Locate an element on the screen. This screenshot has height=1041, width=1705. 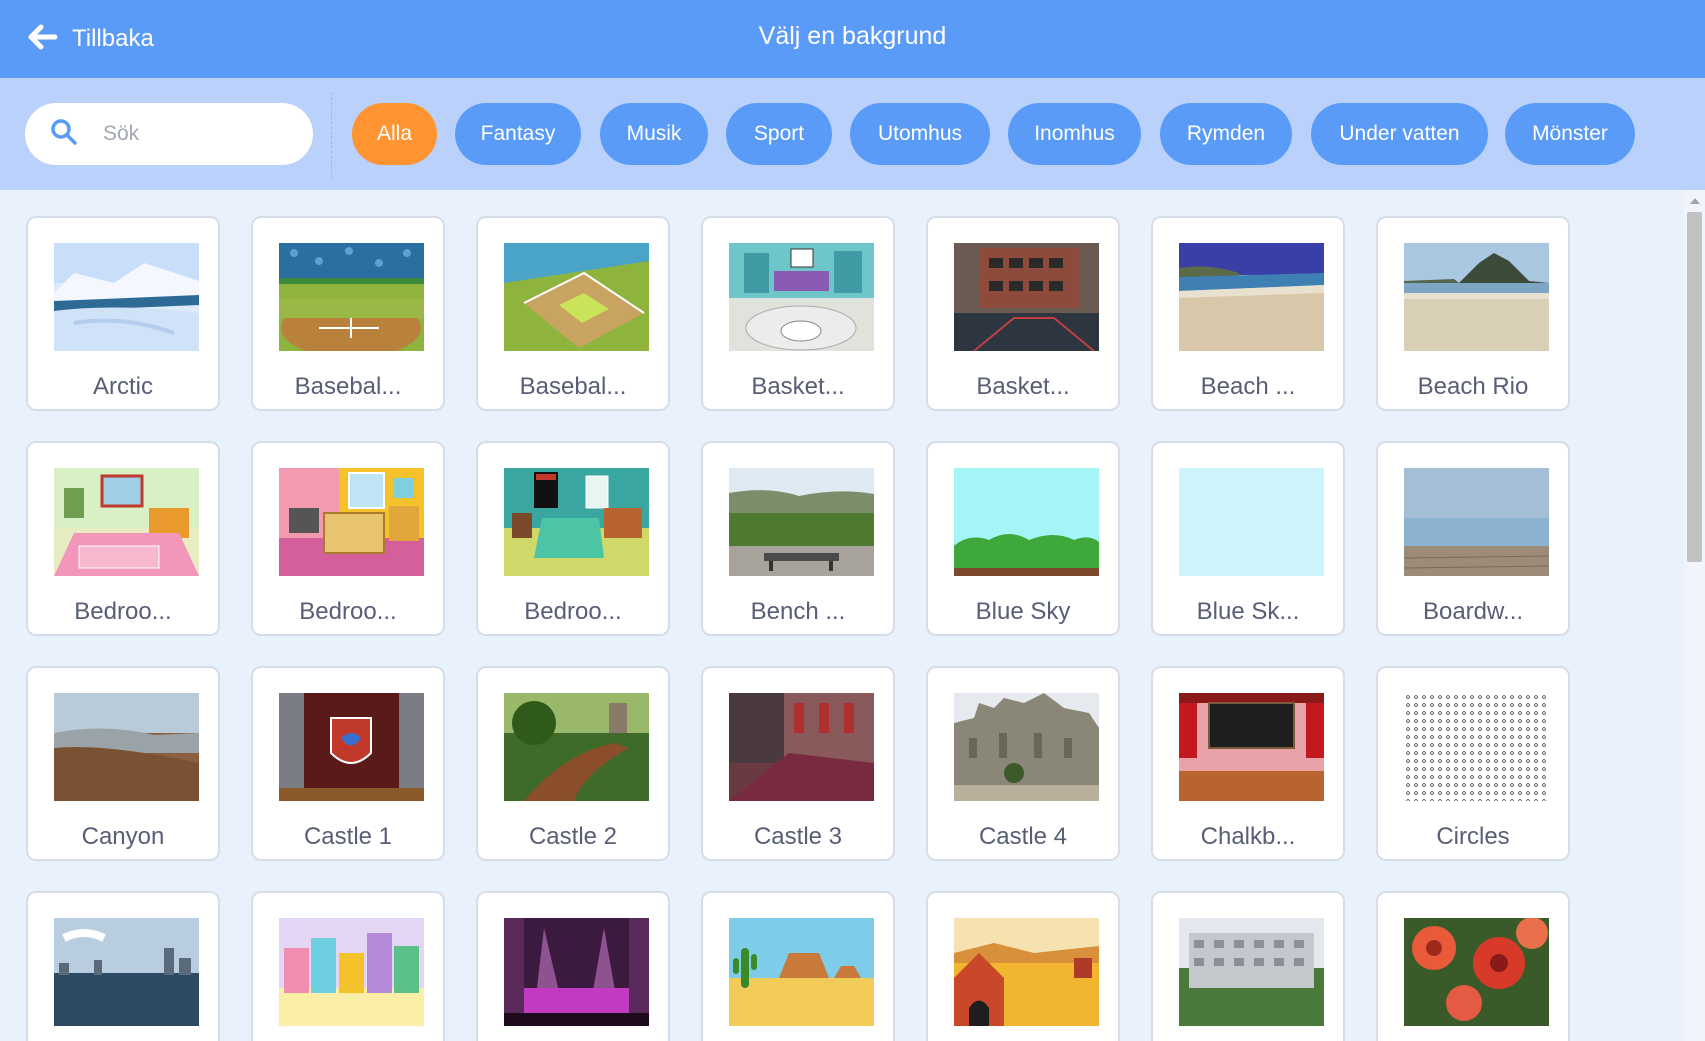
tag-label: Rymden is located at coordinates (1226, 133).